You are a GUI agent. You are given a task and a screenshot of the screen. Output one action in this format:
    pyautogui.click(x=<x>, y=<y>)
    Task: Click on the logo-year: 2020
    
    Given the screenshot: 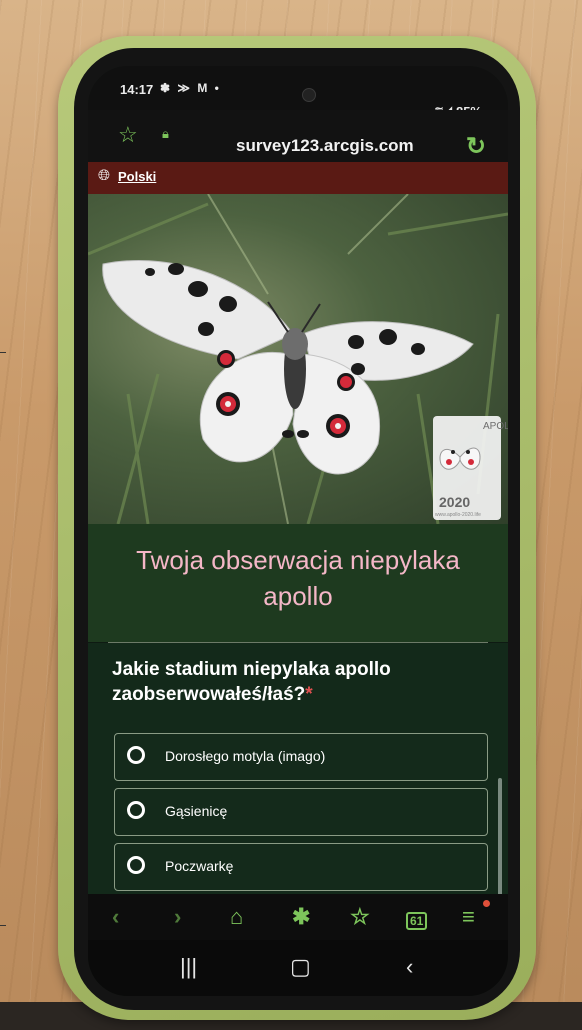 What is the action you would take?
    pyautogui.click(x=455, y=502)
    